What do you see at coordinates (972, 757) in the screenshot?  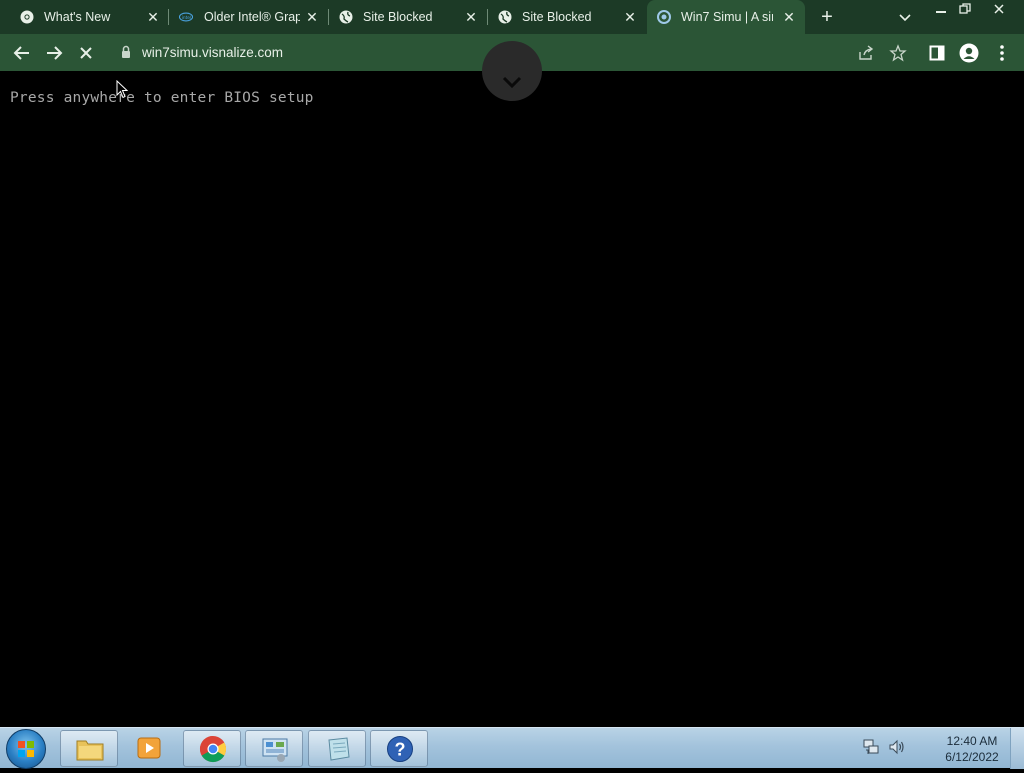 I see `clock-date: 6/12/2022` at bounding box center [972, 757].